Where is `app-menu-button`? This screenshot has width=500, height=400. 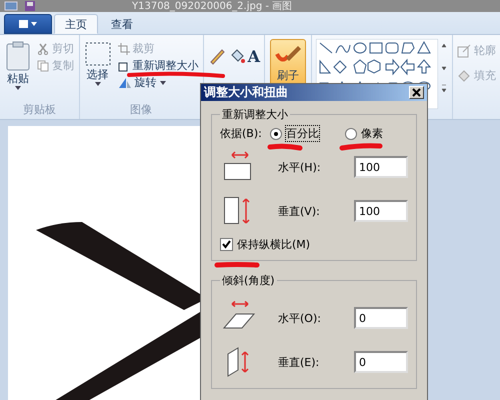
app-menu-button is located at coordinates (28, 24).